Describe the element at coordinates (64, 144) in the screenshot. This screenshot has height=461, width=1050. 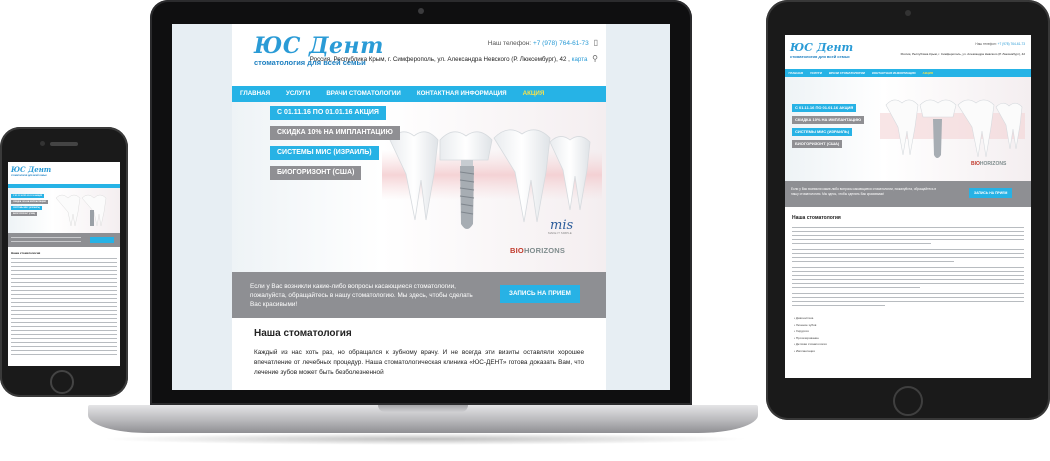
I see `phone-speaker` at that location.